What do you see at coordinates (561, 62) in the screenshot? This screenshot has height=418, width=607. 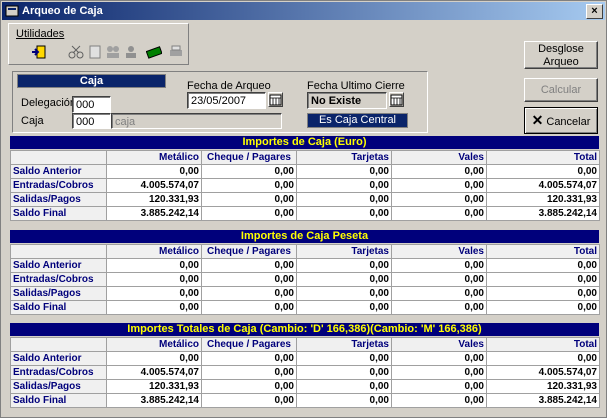 I see `desglose-label-2: Arqueo` at bounding box center [561, 62].